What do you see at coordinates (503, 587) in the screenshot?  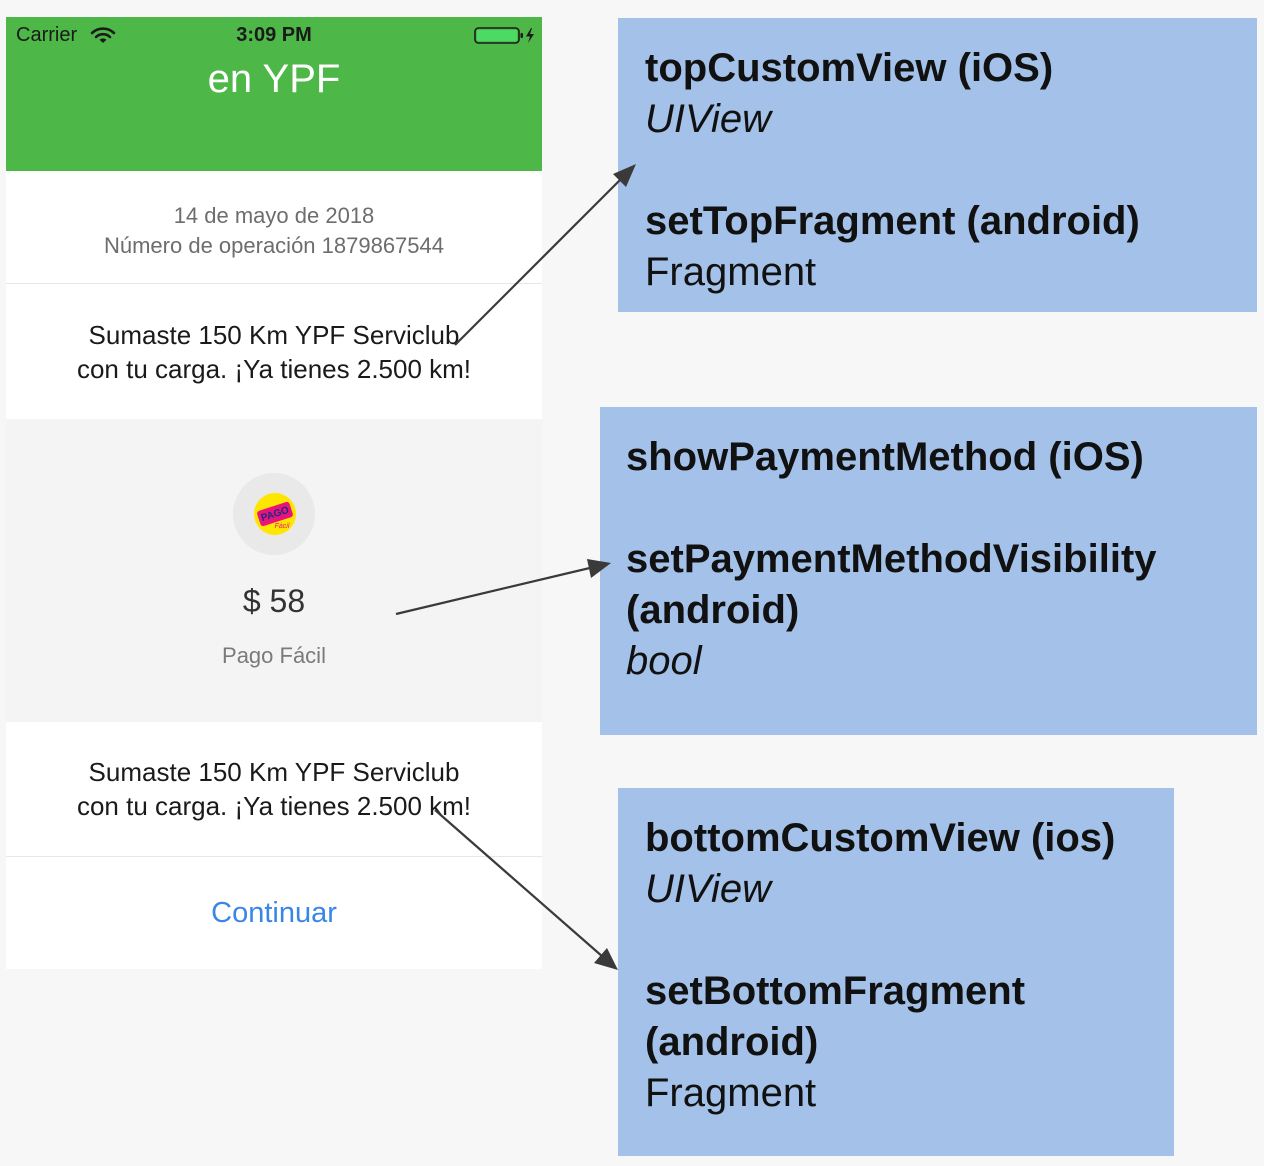 I see `arrow-middle` at bounding box center [503, 587].